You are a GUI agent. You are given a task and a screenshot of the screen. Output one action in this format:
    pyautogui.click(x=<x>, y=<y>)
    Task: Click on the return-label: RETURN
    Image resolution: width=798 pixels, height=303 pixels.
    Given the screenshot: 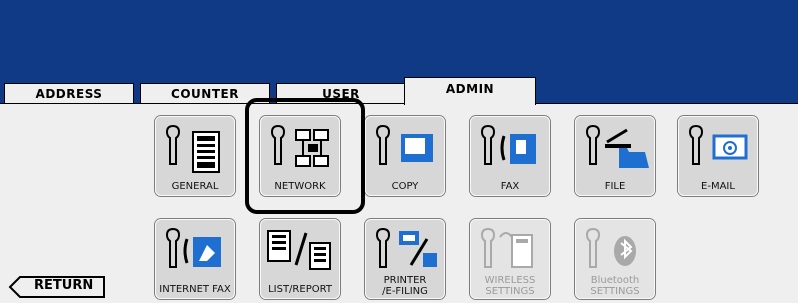 What is the action you would take?
    pyautogui.click(x=64, y=285)
    